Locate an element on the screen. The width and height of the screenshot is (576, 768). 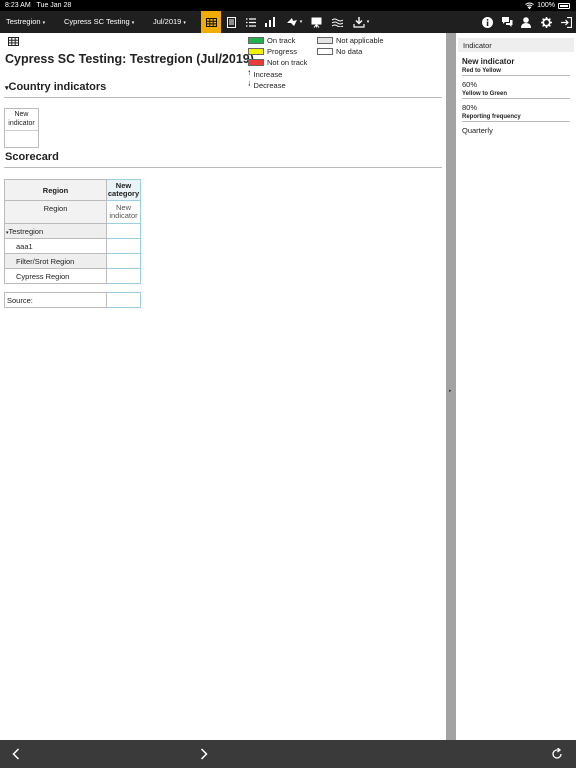
period-dropdown: Jul/2019 ▾ is located at coordinates (169, 21).